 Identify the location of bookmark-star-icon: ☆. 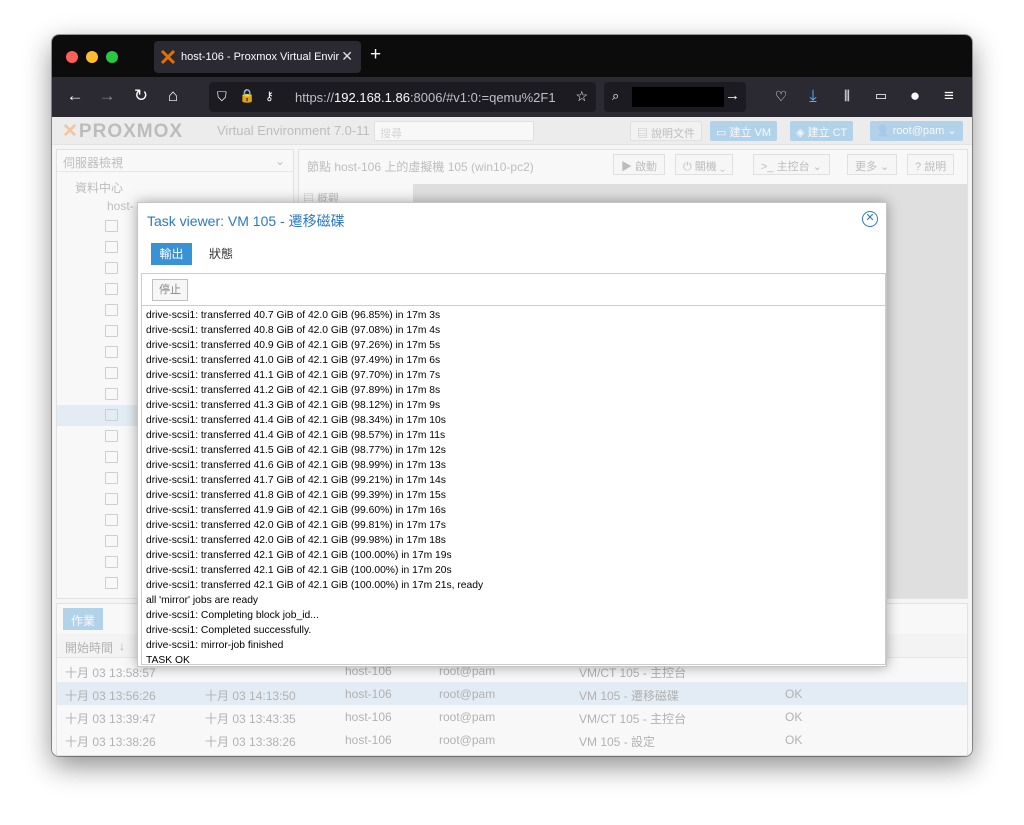
(581, 96).